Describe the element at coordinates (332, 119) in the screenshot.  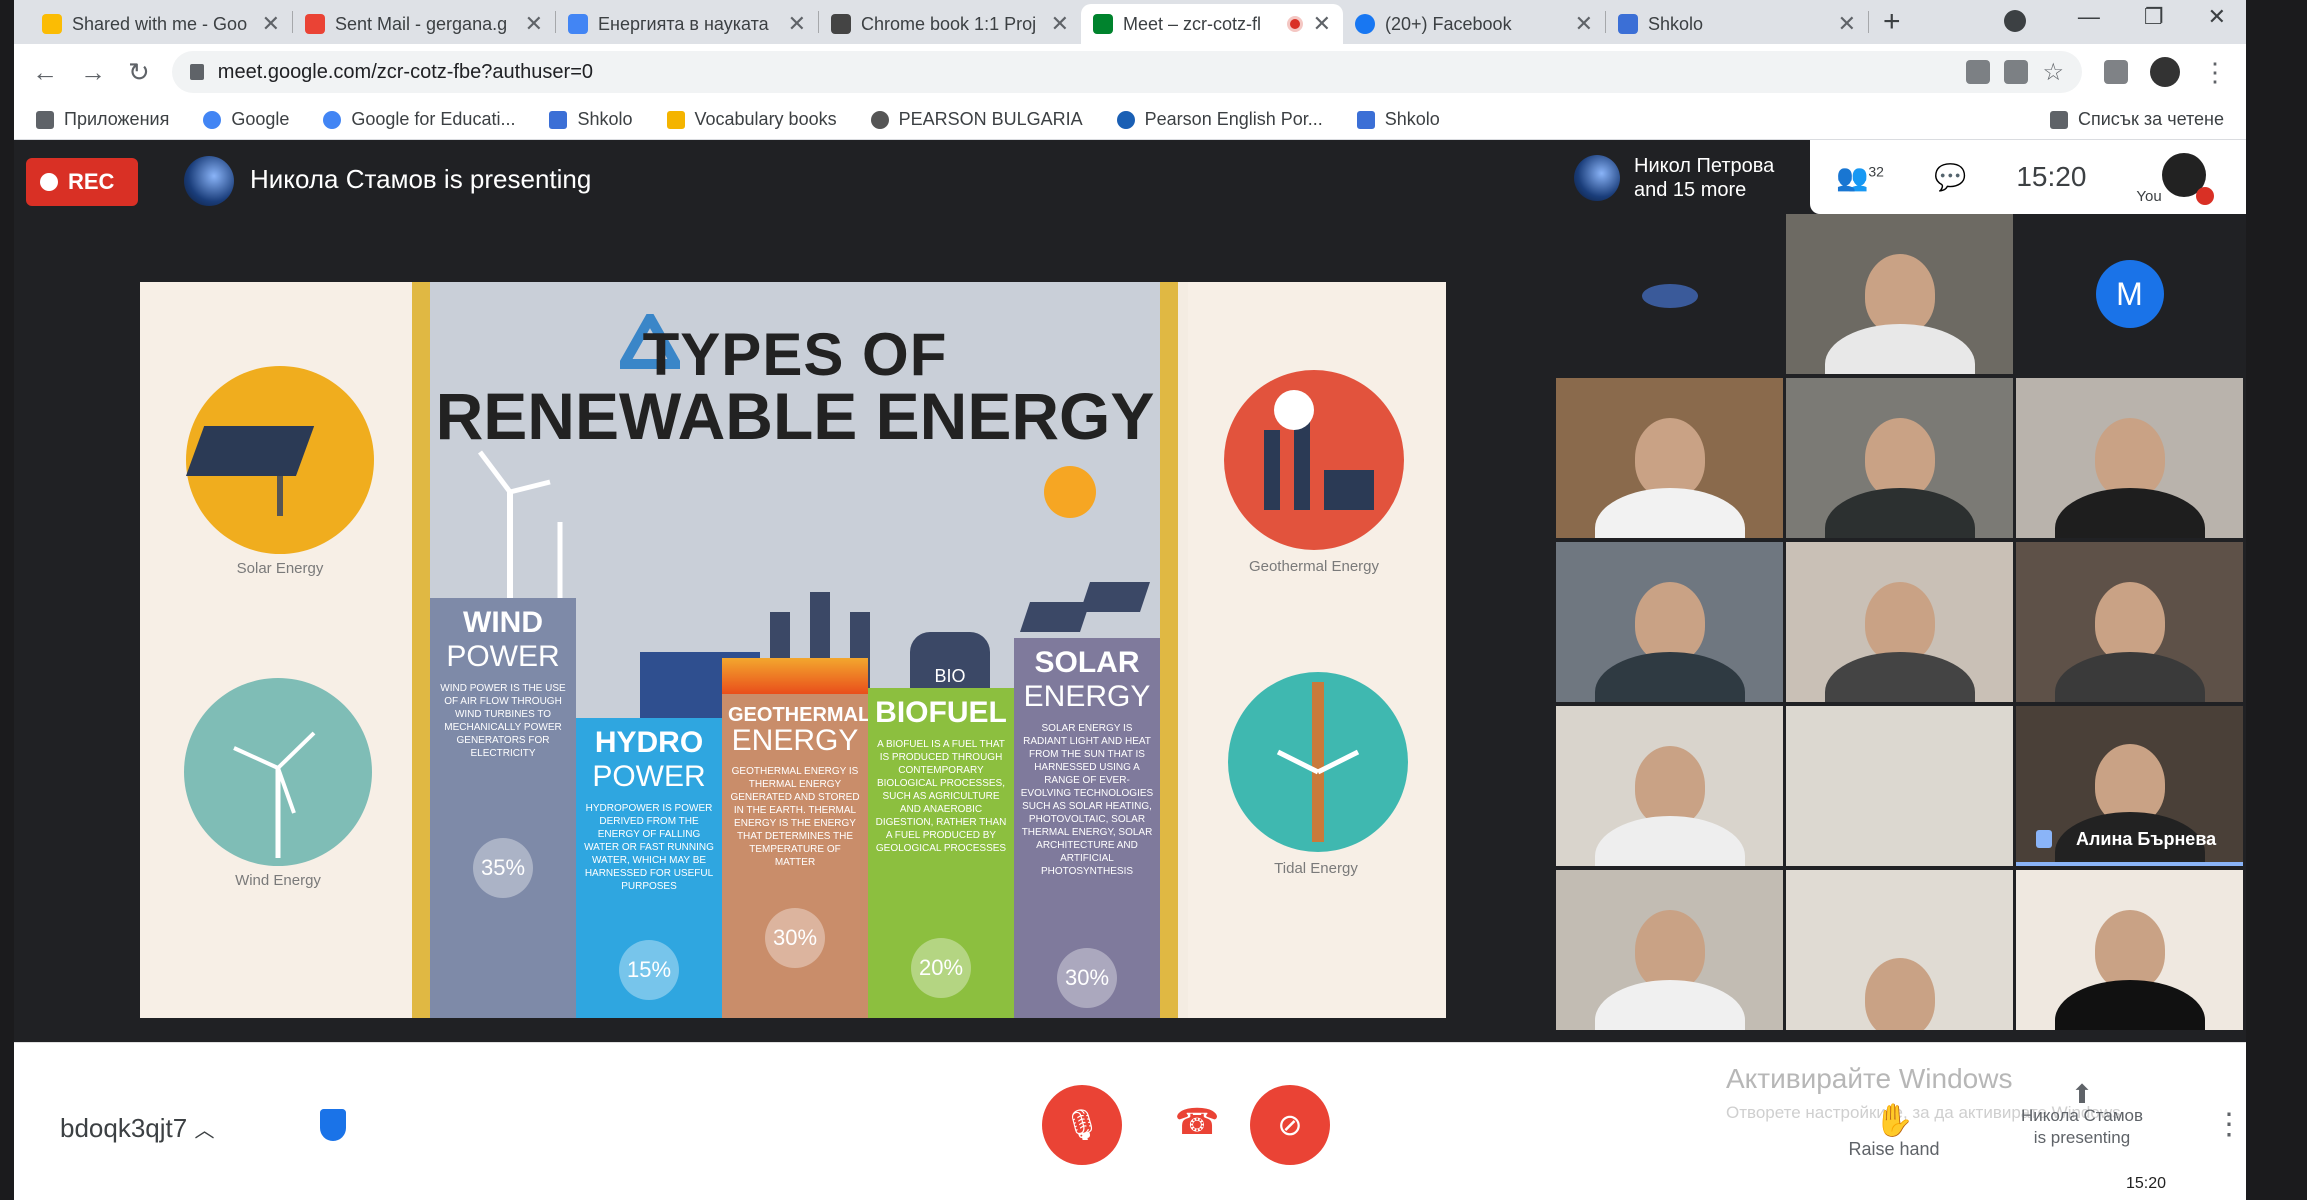
I see `google-icon` at that location.